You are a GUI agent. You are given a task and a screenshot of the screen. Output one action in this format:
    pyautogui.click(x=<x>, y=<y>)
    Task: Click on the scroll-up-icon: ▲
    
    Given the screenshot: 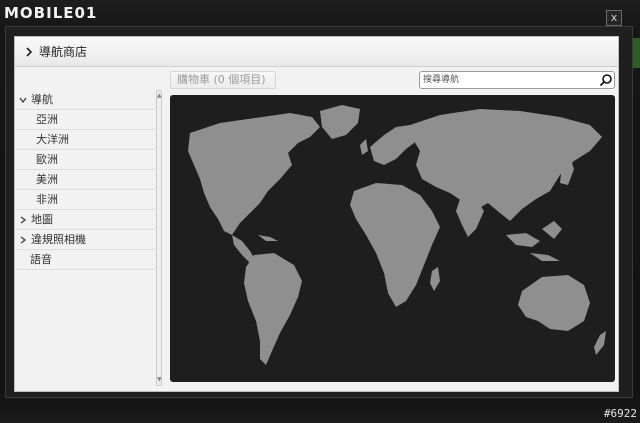 What is the action you would take?
    pyautogui.click(x=159, y=96)
    